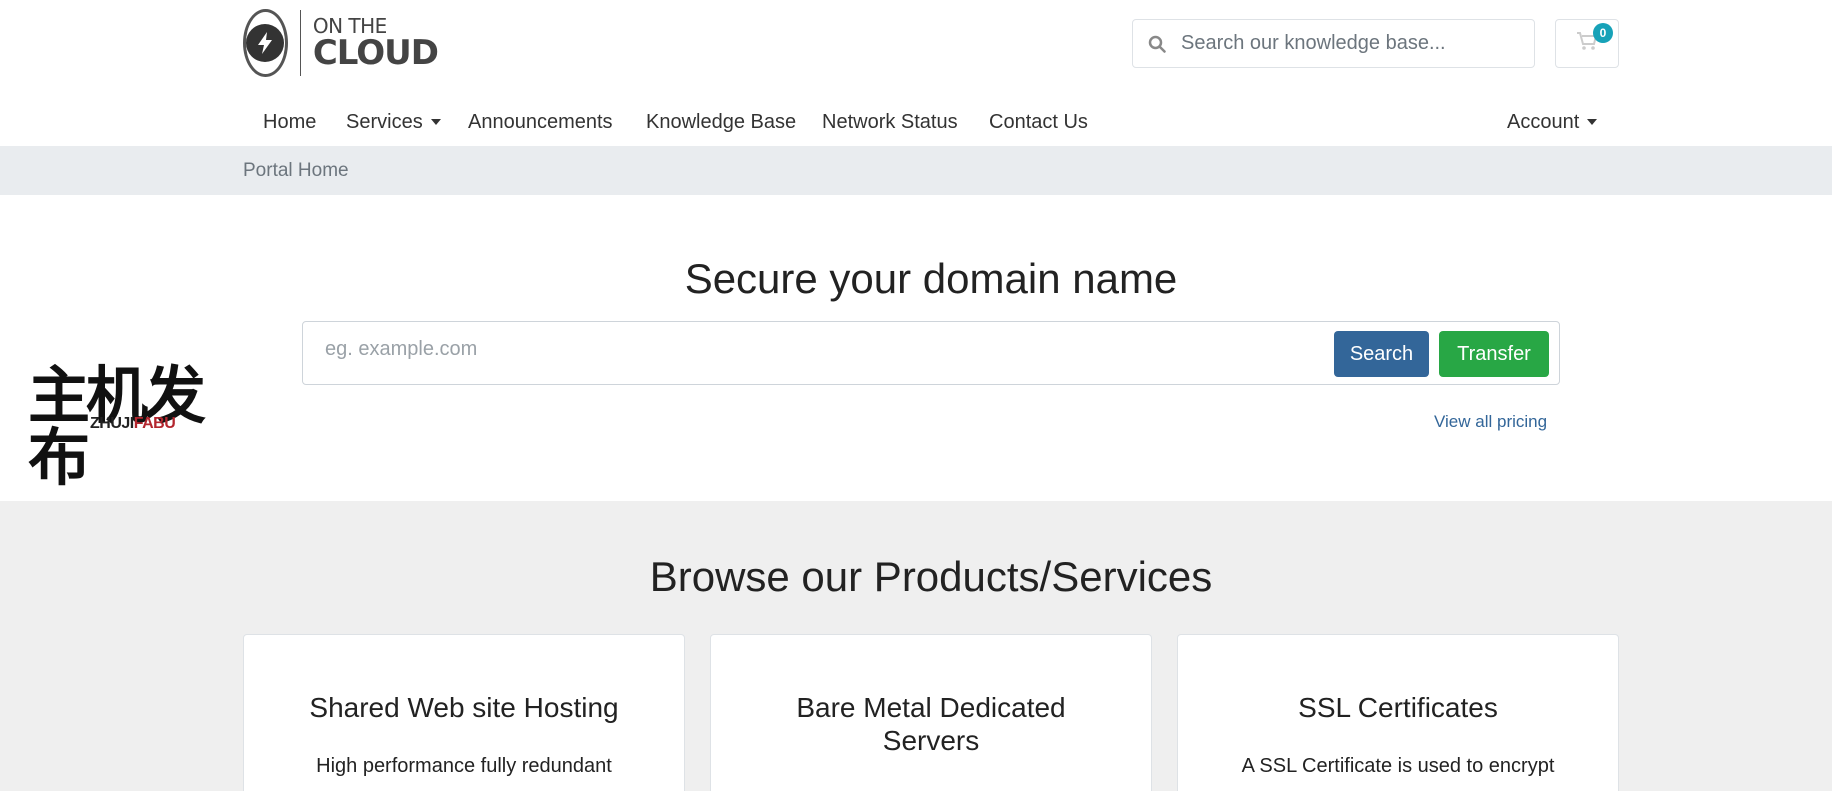  I want to click on knowledge-base-search, so click(1333, 43).